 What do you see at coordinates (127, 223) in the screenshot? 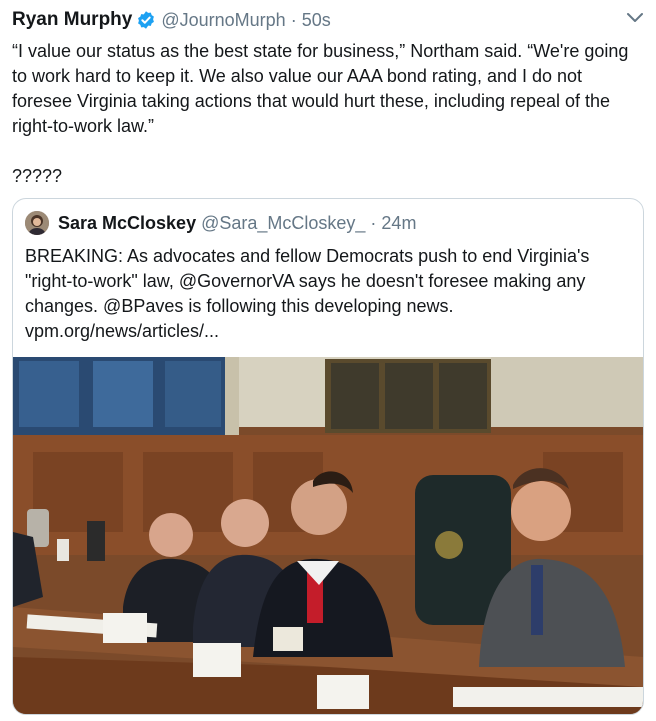
I see `quoted-author-name: Sara McCloskey` at bounding box center [127, 223].